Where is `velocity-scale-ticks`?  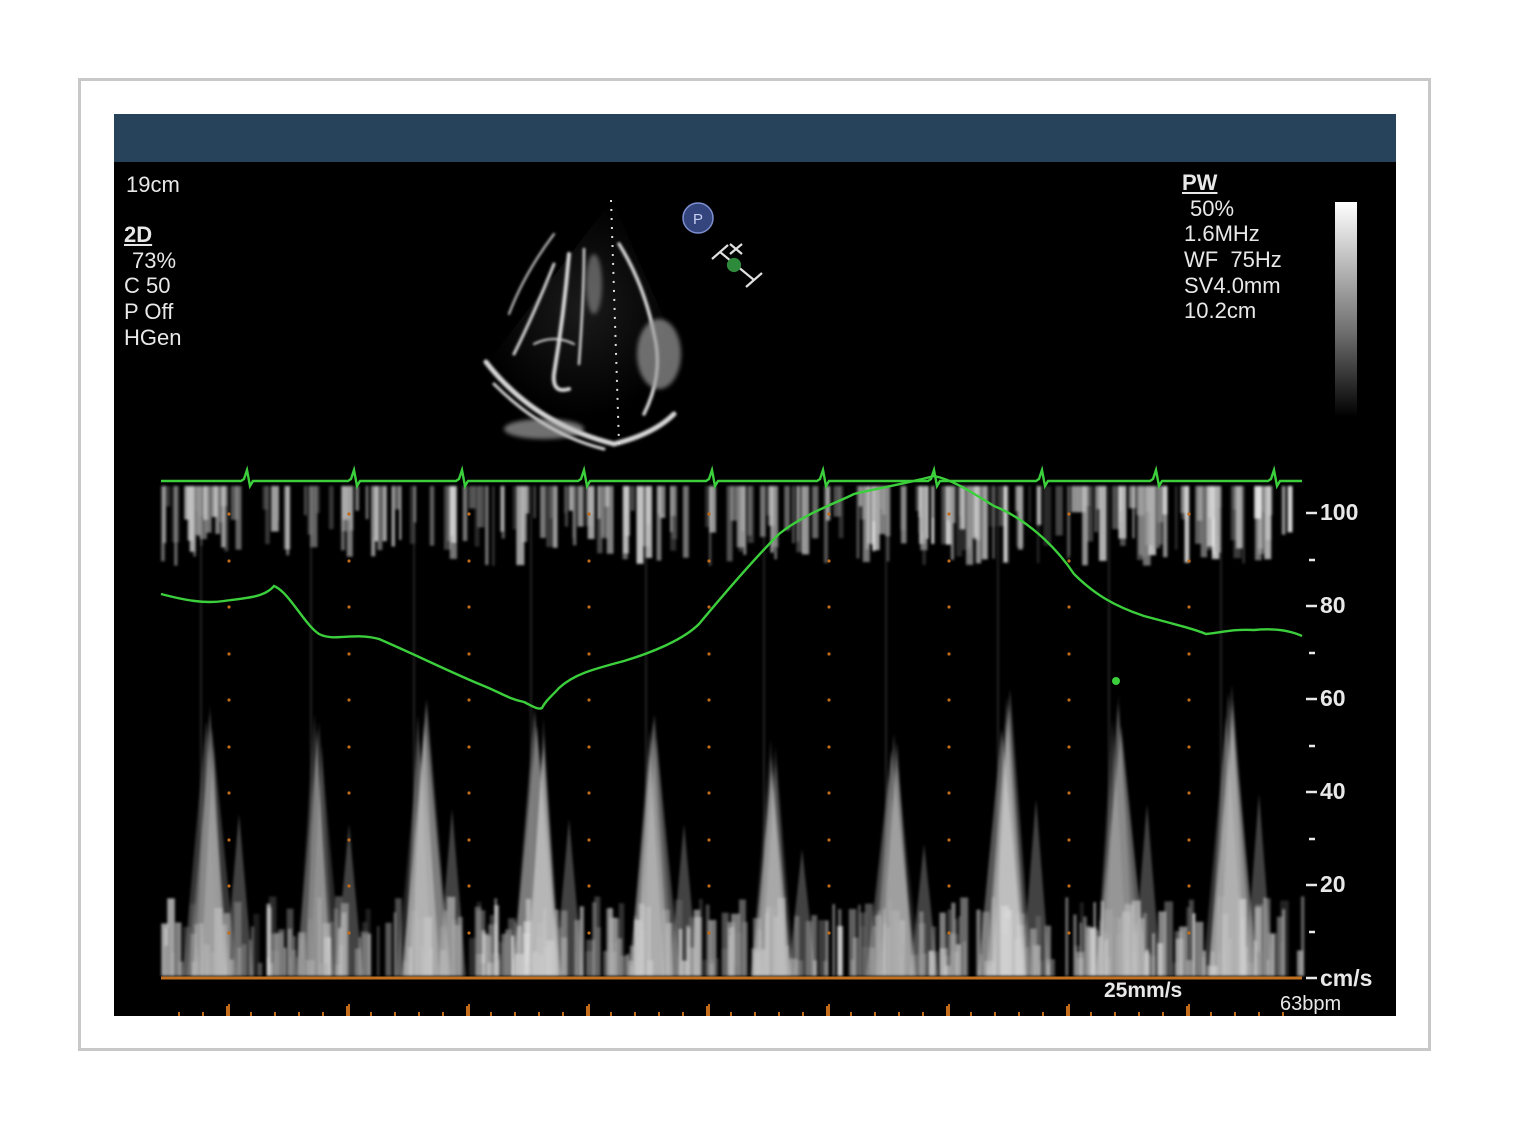 velocity-scale-ticks is located at coordinates (1311, 745).